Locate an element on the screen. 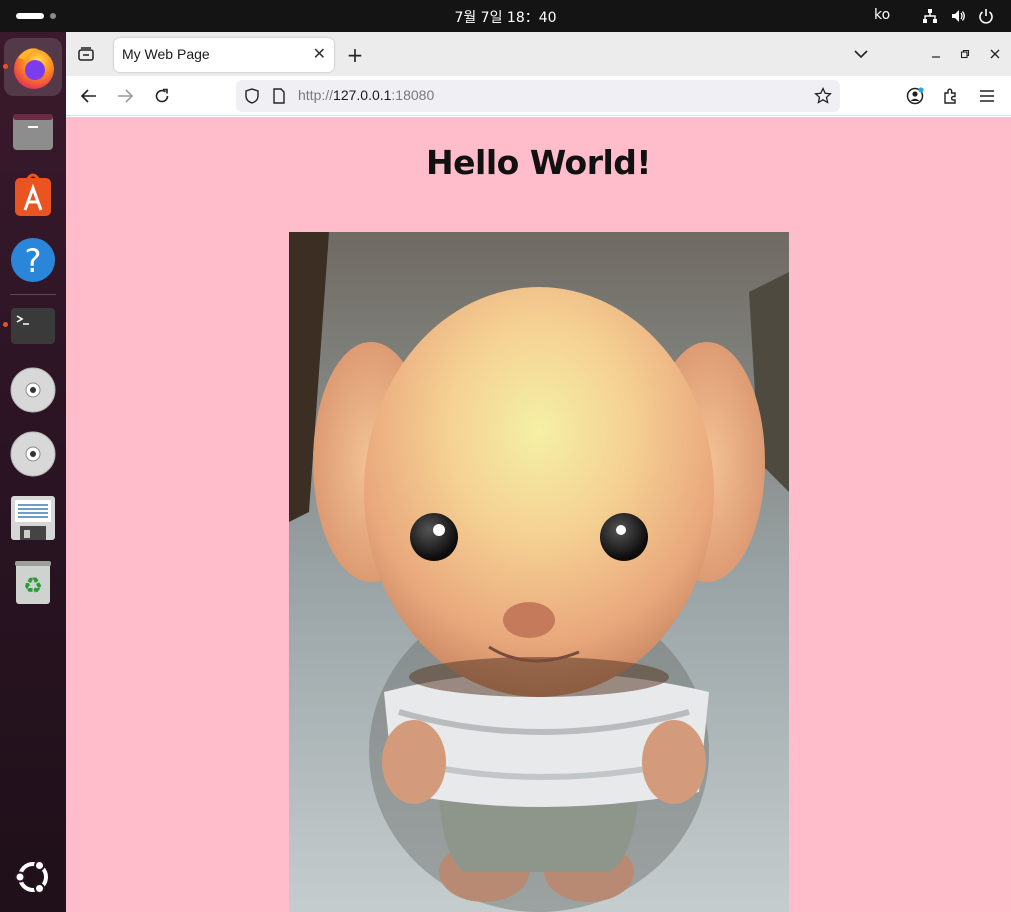 The image size is (1011, 912). back-button is located at coordinates (89, 96).